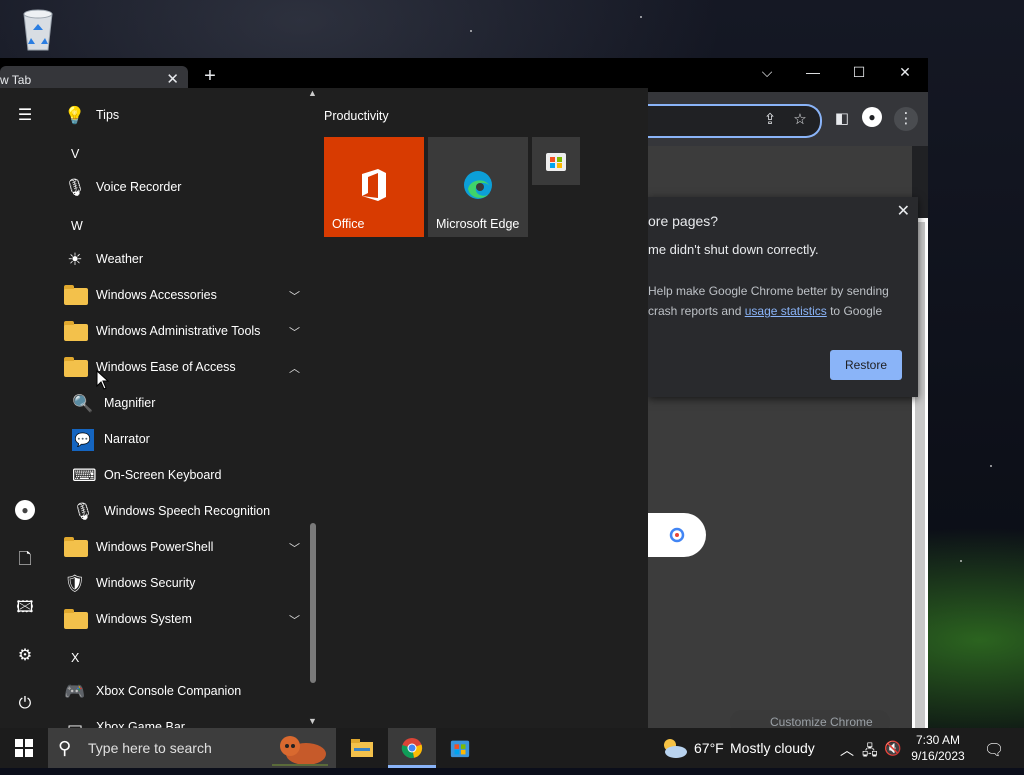 The image size is (1024, 775). I want to click on app-xbox-game-bar: ▭ Xbox Game Bar, so click(178, 719).